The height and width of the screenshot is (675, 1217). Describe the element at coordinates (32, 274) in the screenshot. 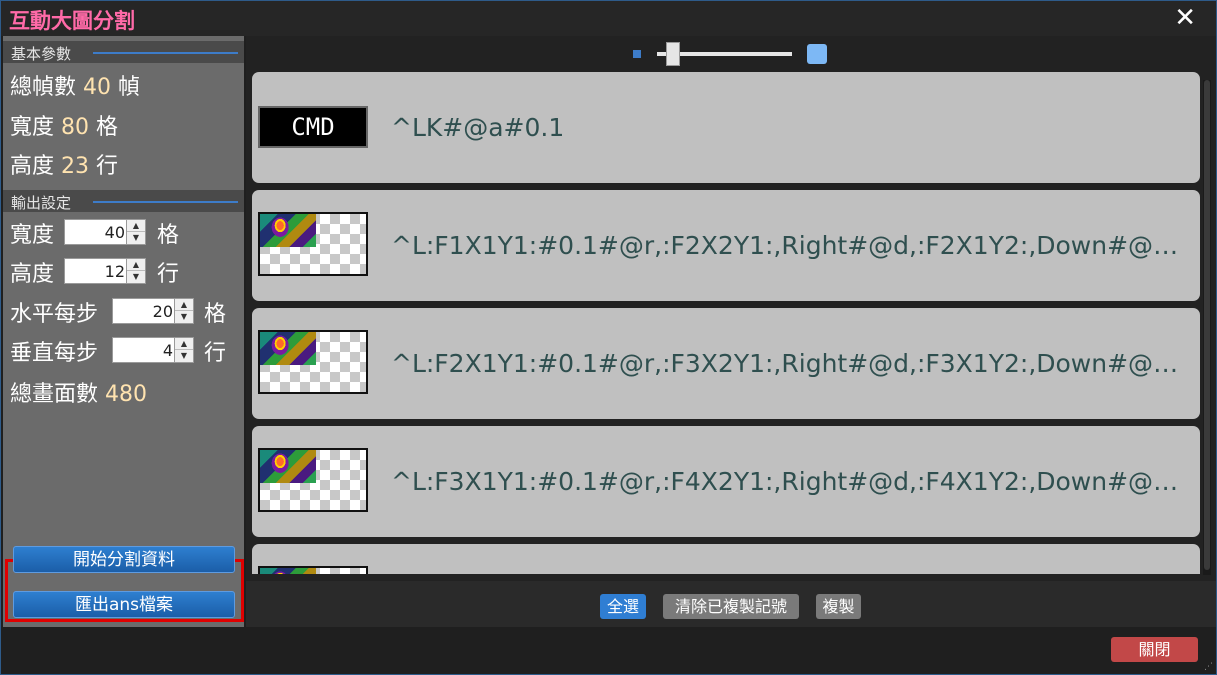

I see `output-height-label: 高度` at that location.